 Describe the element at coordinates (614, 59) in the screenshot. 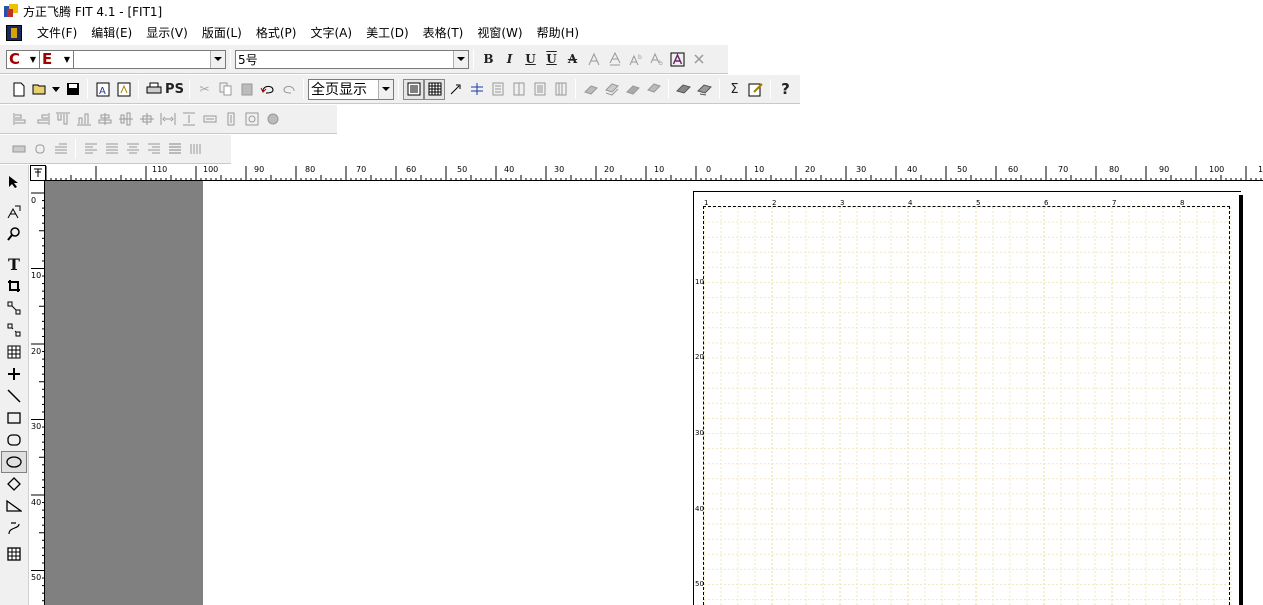

I see `outline-a-icon` at that location.